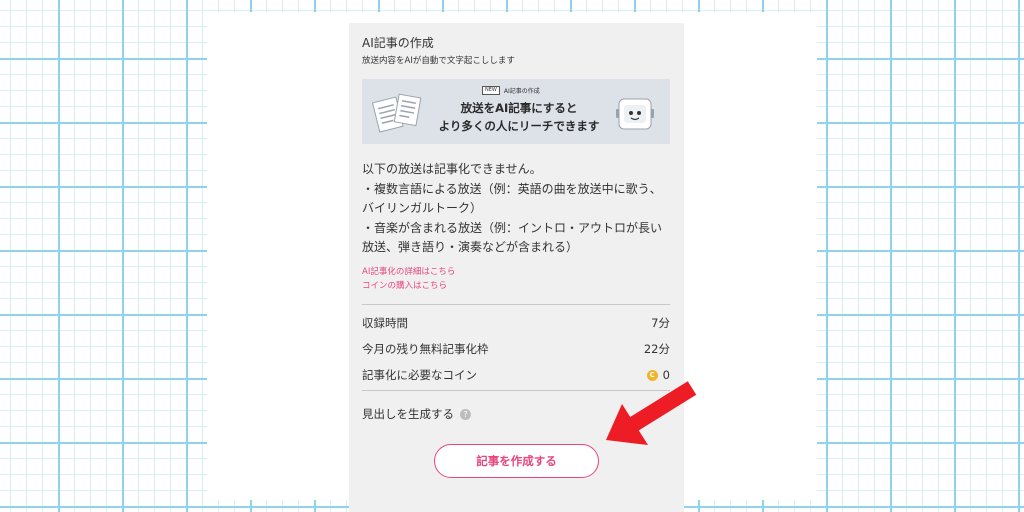 This screenshot has width=1024, height=512. What do you see at coordinates (404, 285) in the screenshot?
I see `buy-coins-link: コインの購入はこちら` at bounding box center [404, 285].